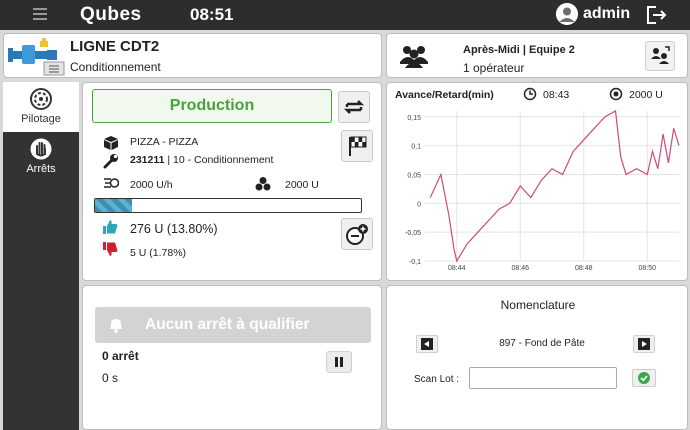 This screenshot has width=690, height=430. Describe the element at coordinates (494, 68) in the screenshot. I see `operator-count: 1 opérateur` at that location.